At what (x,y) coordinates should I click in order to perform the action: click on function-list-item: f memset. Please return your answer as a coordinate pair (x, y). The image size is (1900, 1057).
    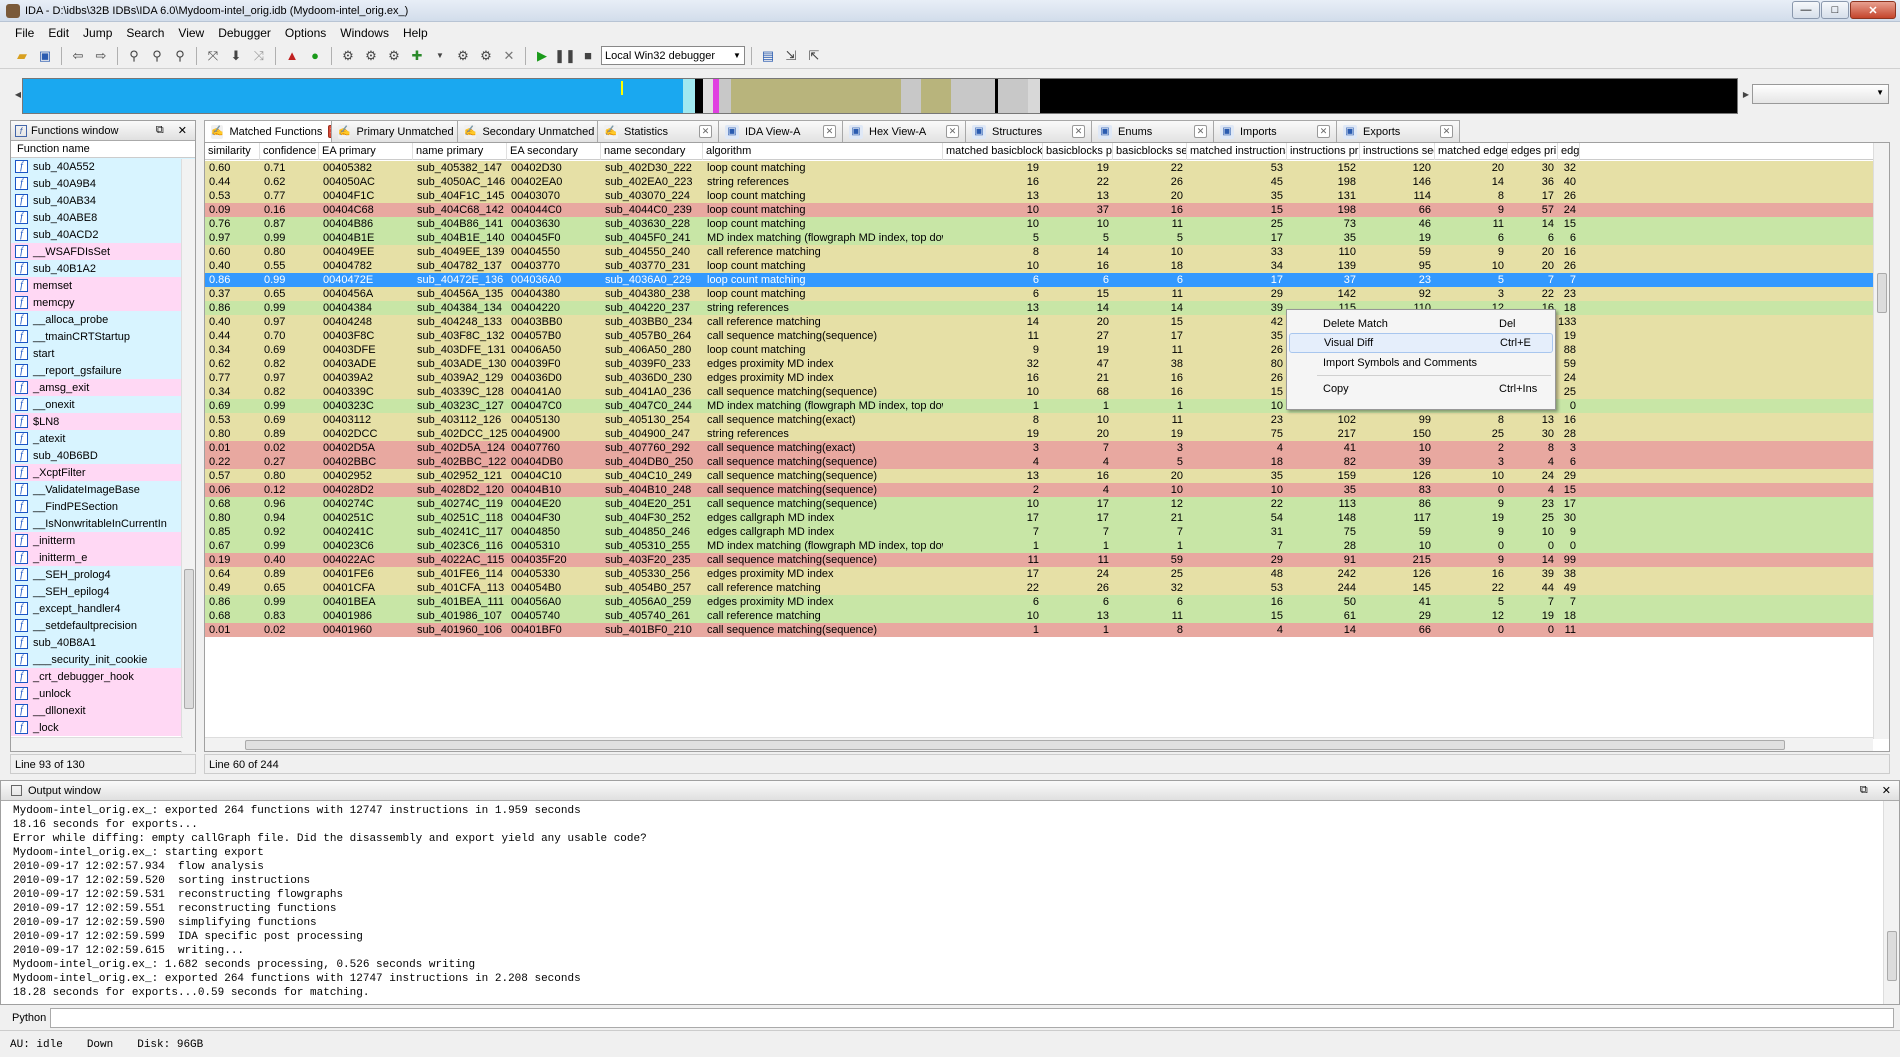
    Looking at the image, I should click on (103, 285).